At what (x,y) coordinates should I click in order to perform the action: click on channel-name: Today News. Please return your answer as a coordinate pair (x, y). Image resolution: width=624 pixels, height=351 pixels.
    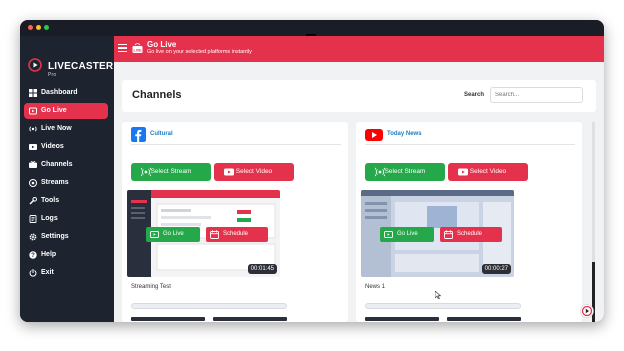
    Looking at the image, I should click on (404, 134).